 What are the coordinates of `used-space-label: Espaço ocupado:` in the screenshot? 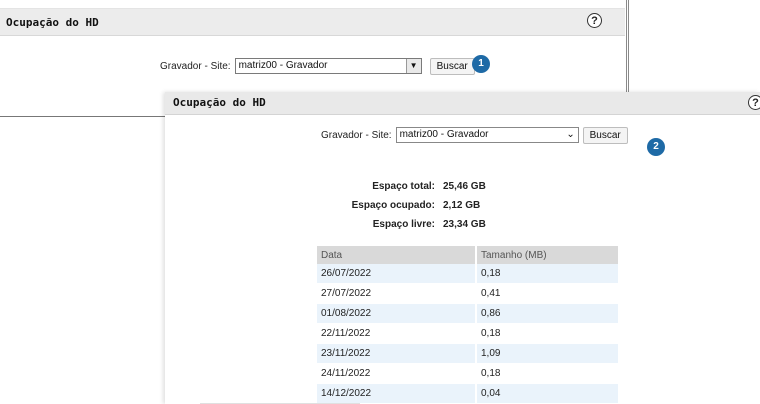 It's located at (393, 205).